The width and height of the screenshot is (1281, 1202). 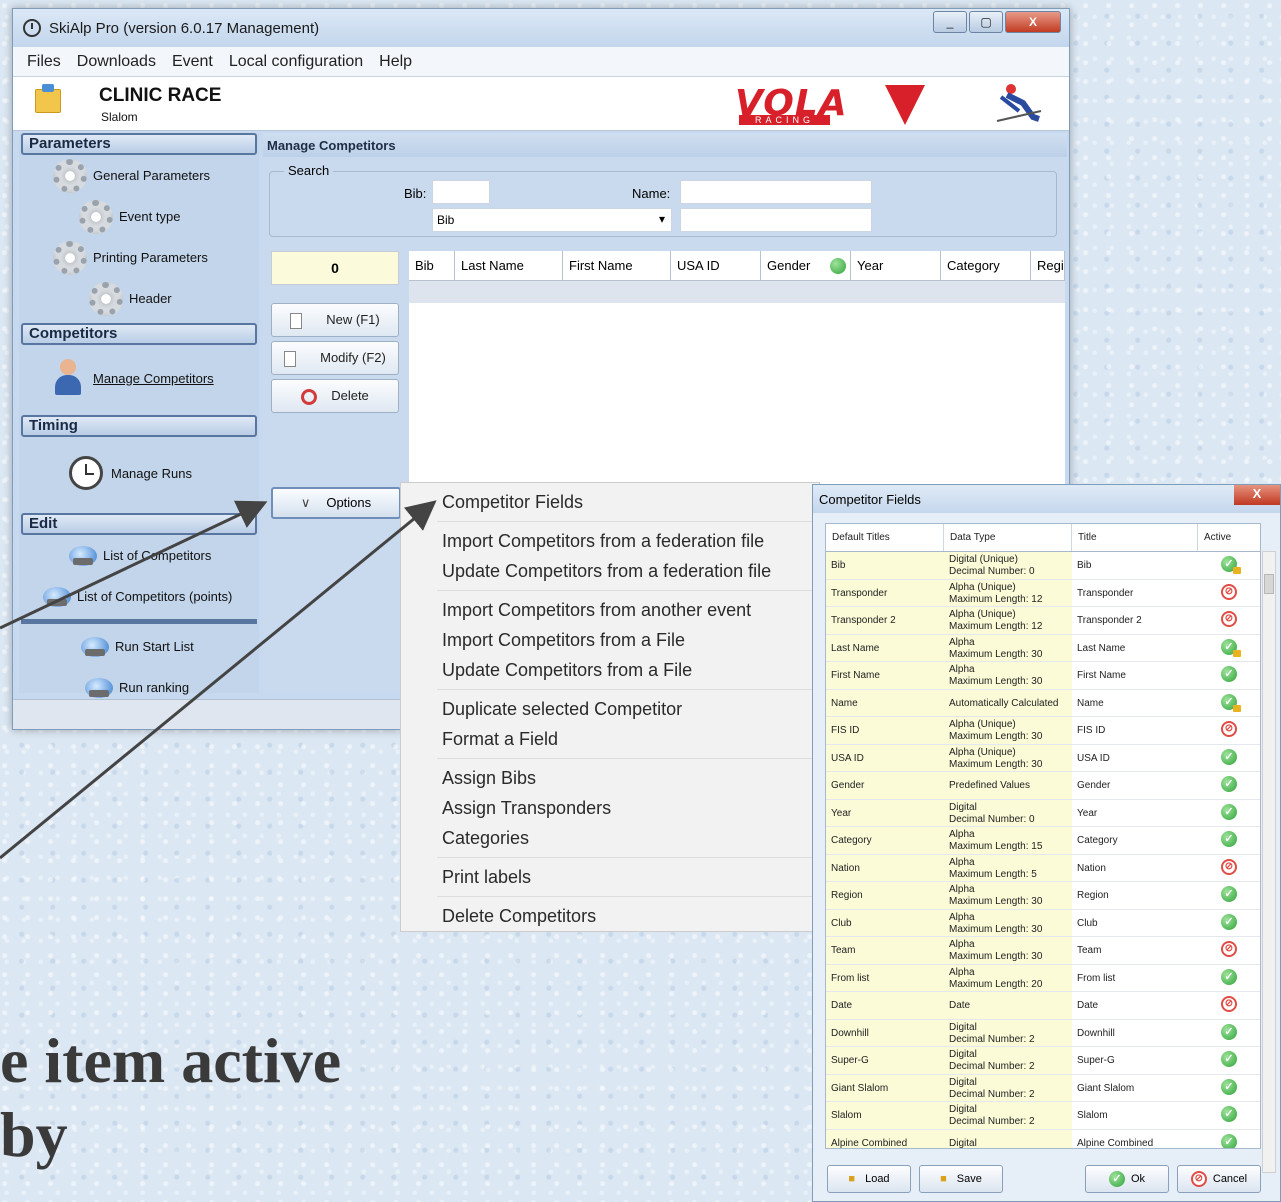 I want to click on annotation-arrows, so click(x=218, y=680).